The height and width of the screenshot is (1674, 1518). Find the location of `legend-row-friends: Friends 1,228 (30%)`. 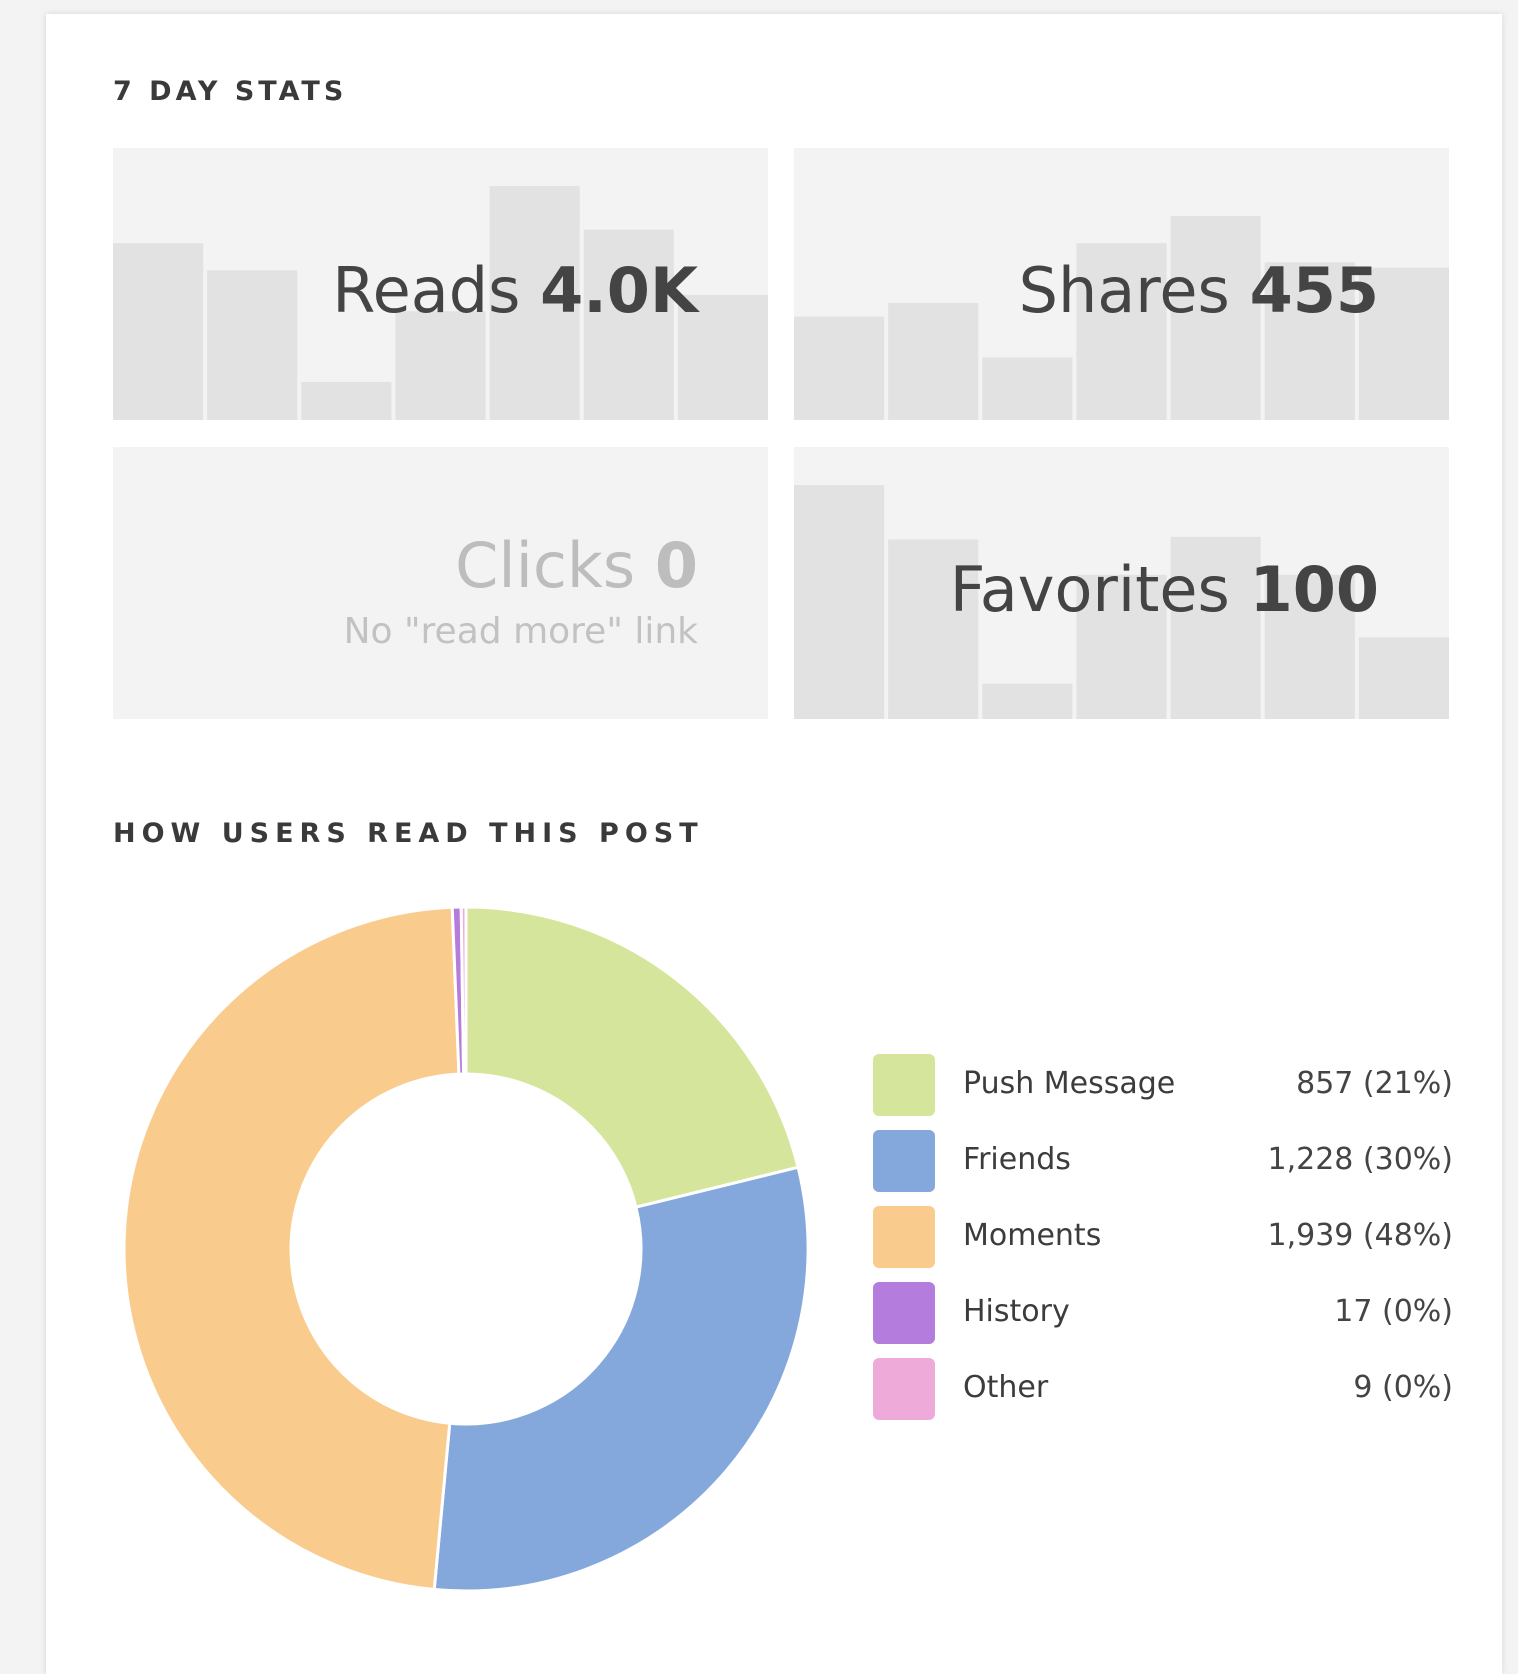

legend-row-friends: Friends 1,228 (30%) is located at coordinates (1163, 1168).